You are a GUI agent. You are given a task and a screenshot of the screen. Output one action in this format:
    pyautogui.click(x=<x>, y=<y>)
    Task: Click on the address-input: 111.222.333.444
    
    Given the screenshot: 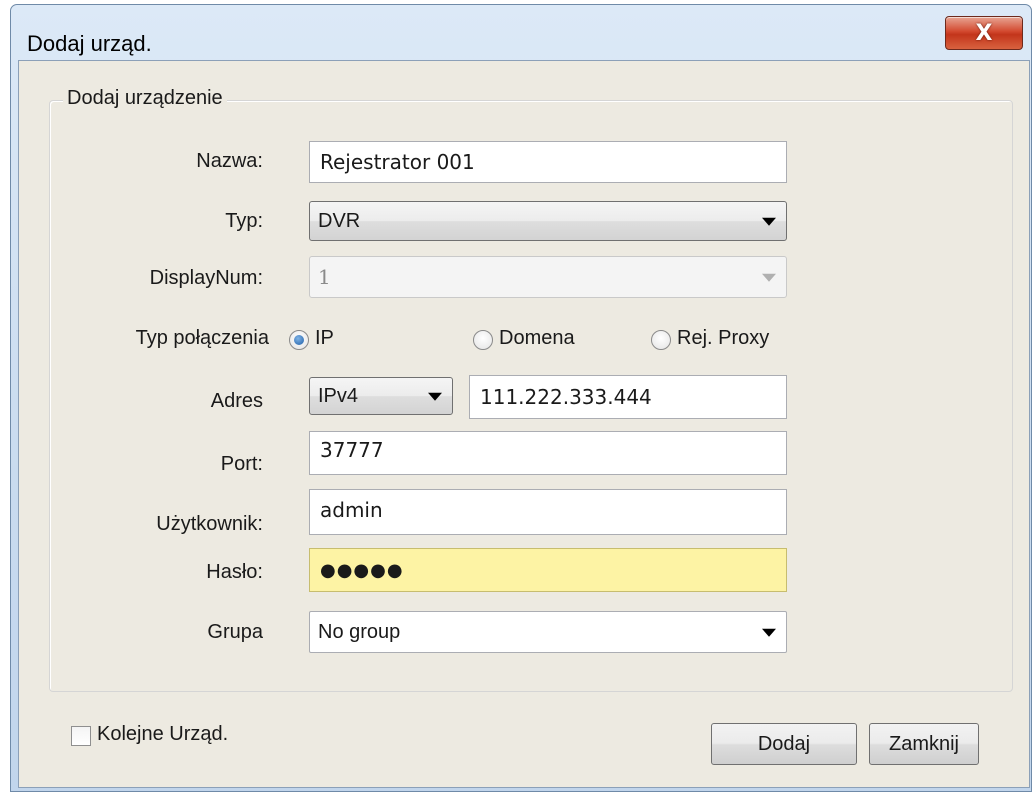 What is the action you would take?
    pyautogui.click(x=628, y=397)
    